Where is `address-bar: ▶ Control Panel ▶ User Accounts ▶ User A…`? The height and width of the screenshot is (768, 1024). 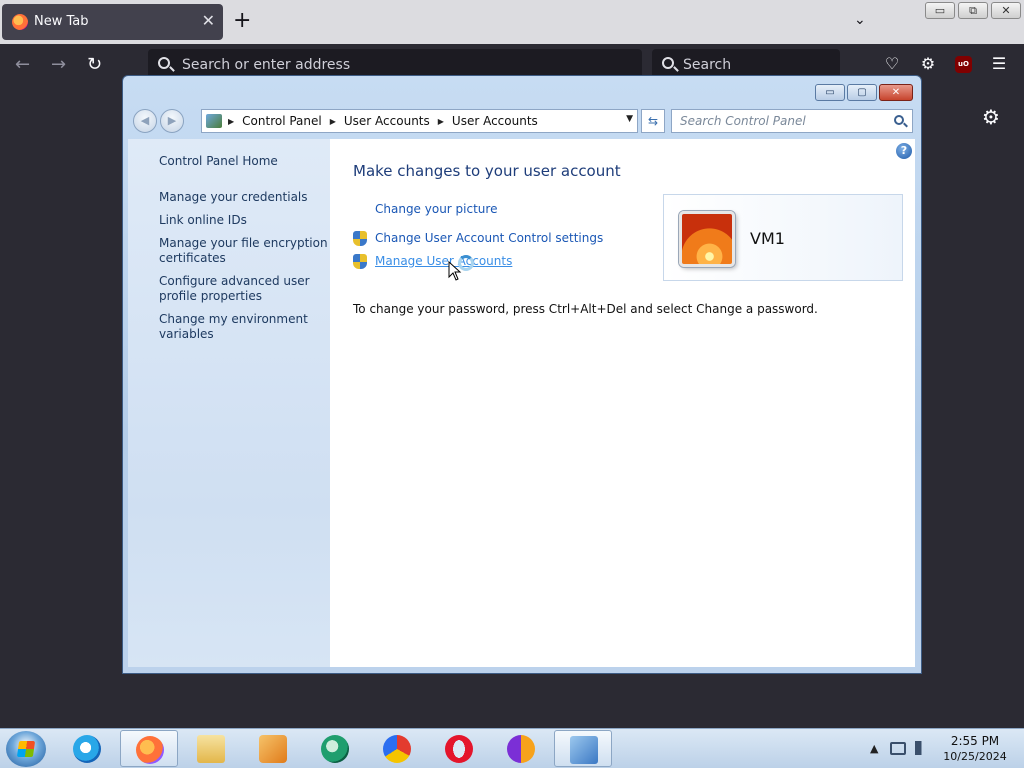
address-bar: ▶ Control Panel ▶ User Accounts ▶ User A… is located at coordinates (419, 121).